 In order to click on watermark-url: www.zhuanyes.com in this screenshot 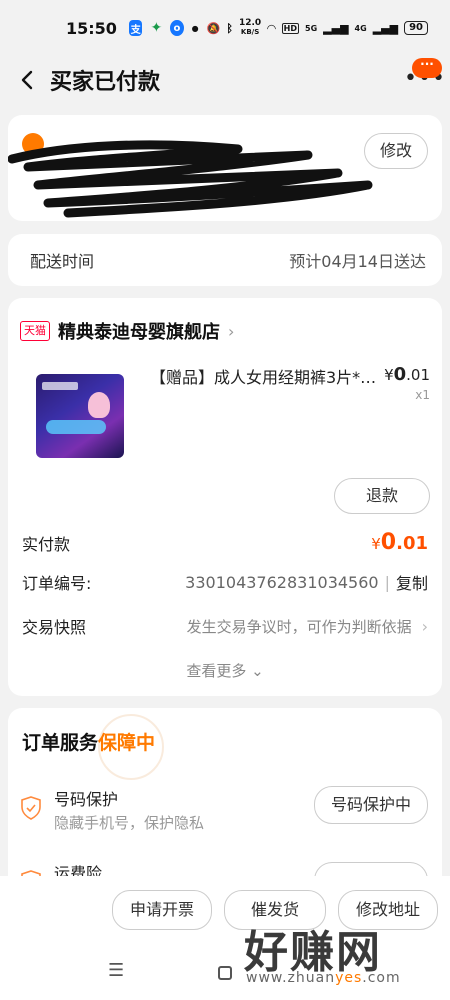, I will do `click(323, 978)`.